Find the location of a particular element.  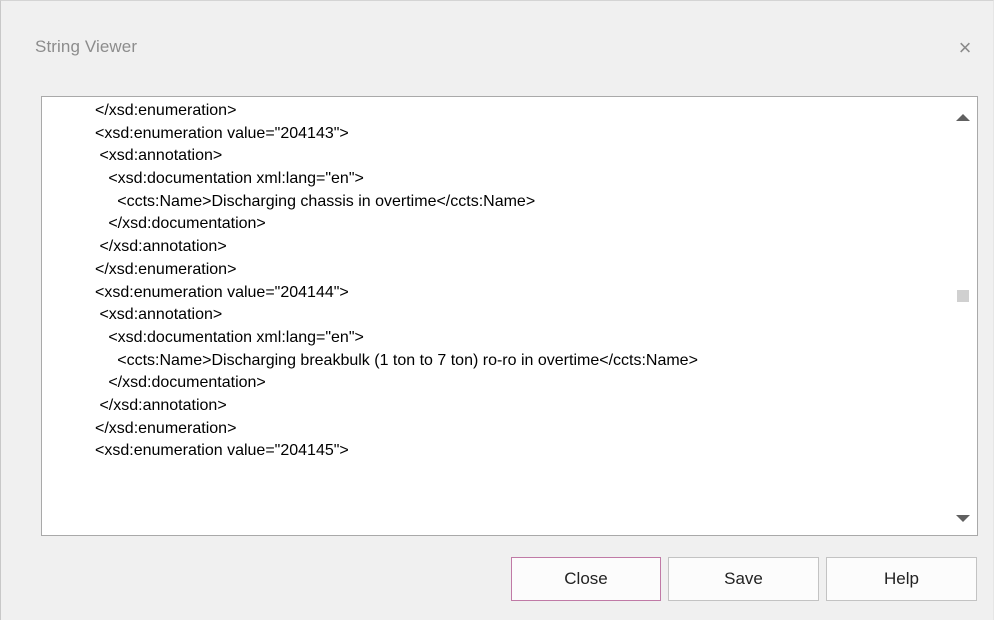

text-line: <xsd:enumeration value="204144"> is located at coordinates (222, 292).